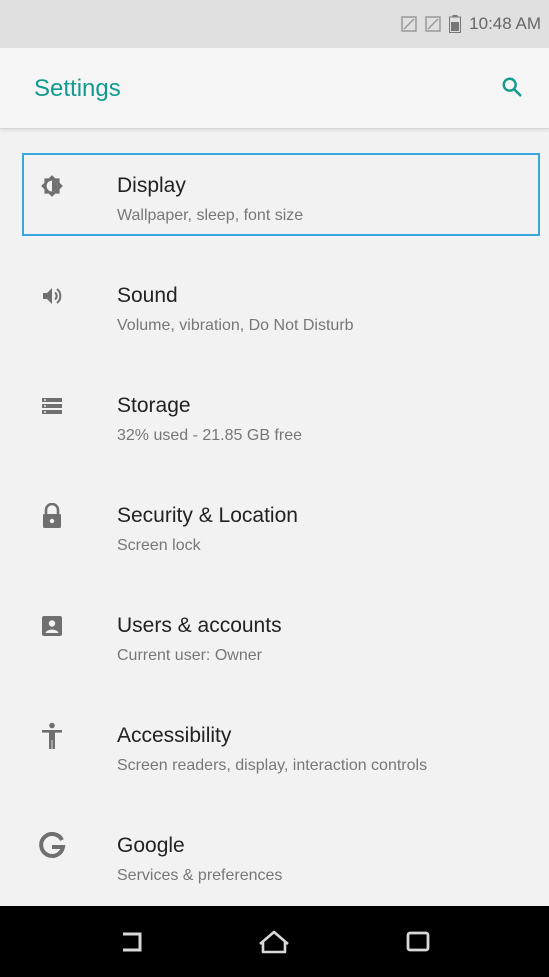  I want to click on back-icon, so click(132, 942).